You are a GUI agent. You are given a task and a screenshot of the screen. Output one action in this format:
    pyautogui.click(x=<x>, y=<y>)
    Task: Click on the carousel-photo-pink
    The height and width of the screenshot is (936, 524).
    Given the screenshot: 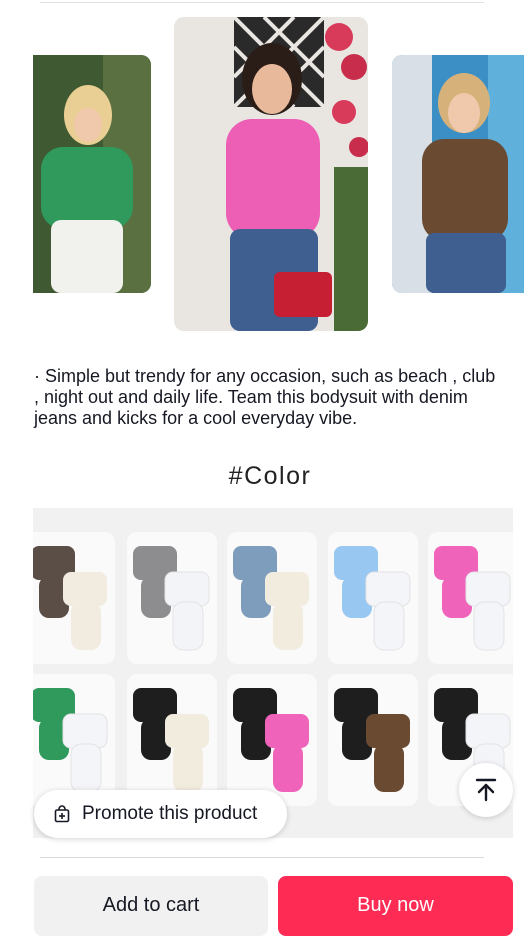 What is the action you would take?
    pyautogui.click(x=271, y=174)
    